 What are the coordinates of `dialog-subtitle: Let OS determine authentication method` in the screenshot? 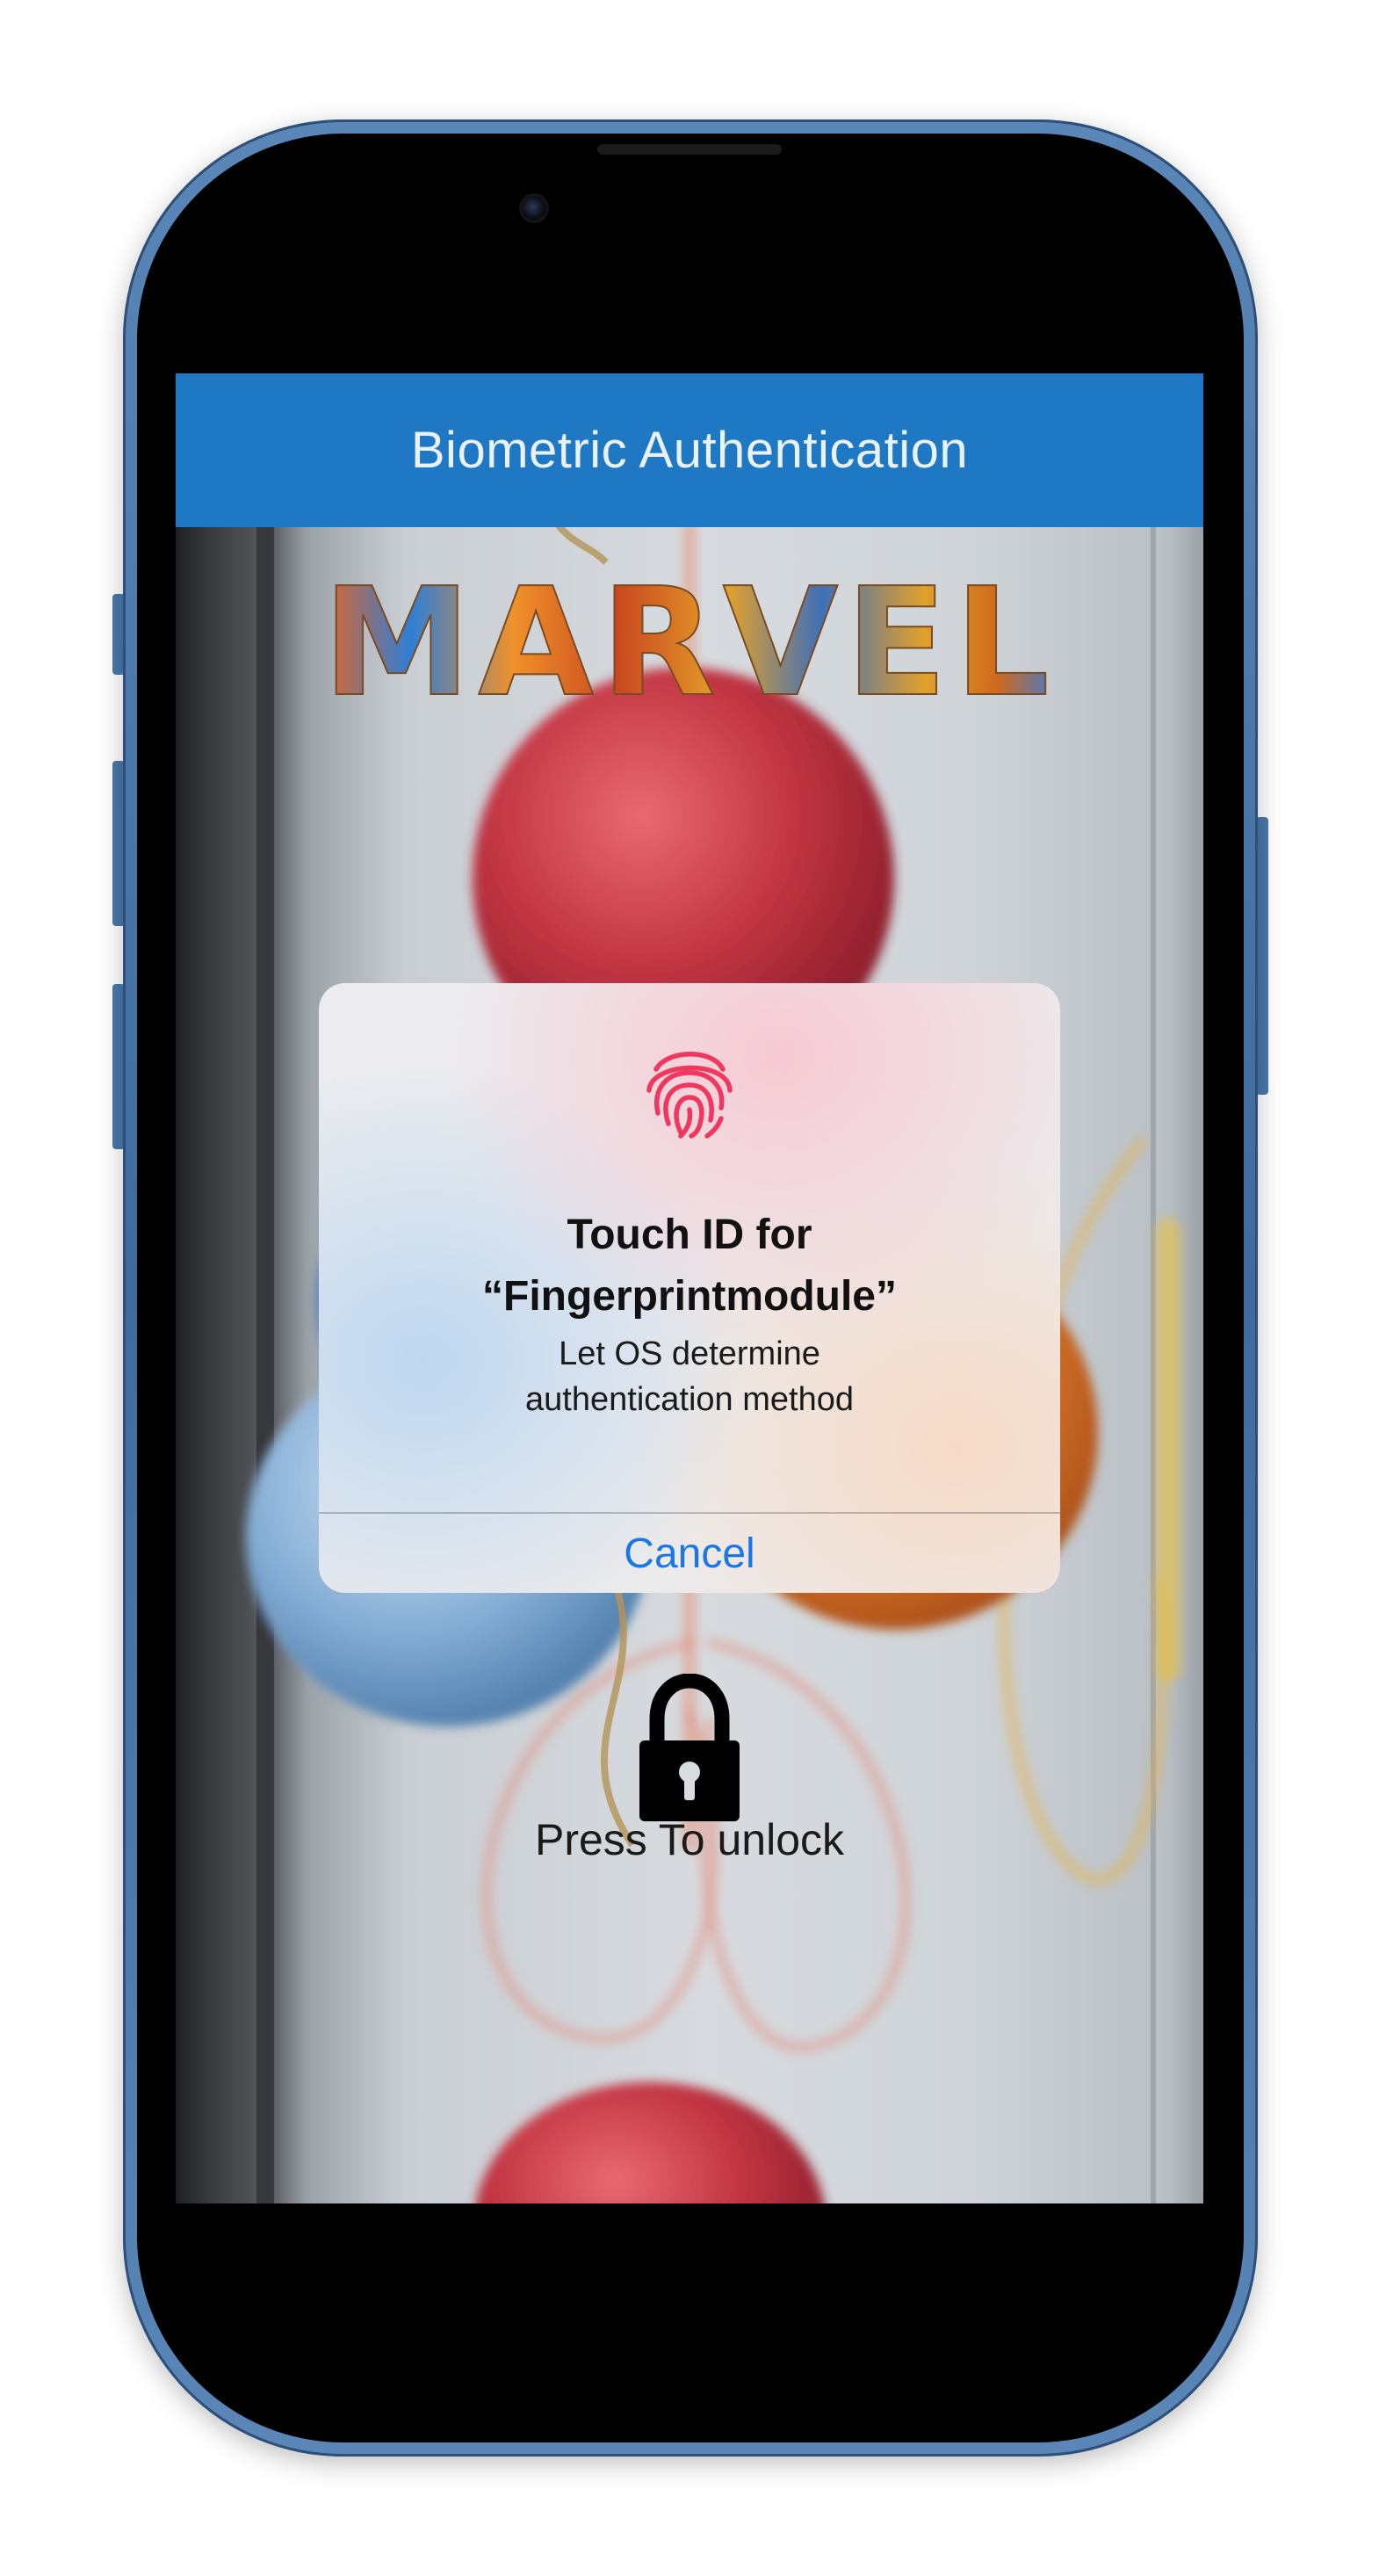 It's located at (689, 1376).